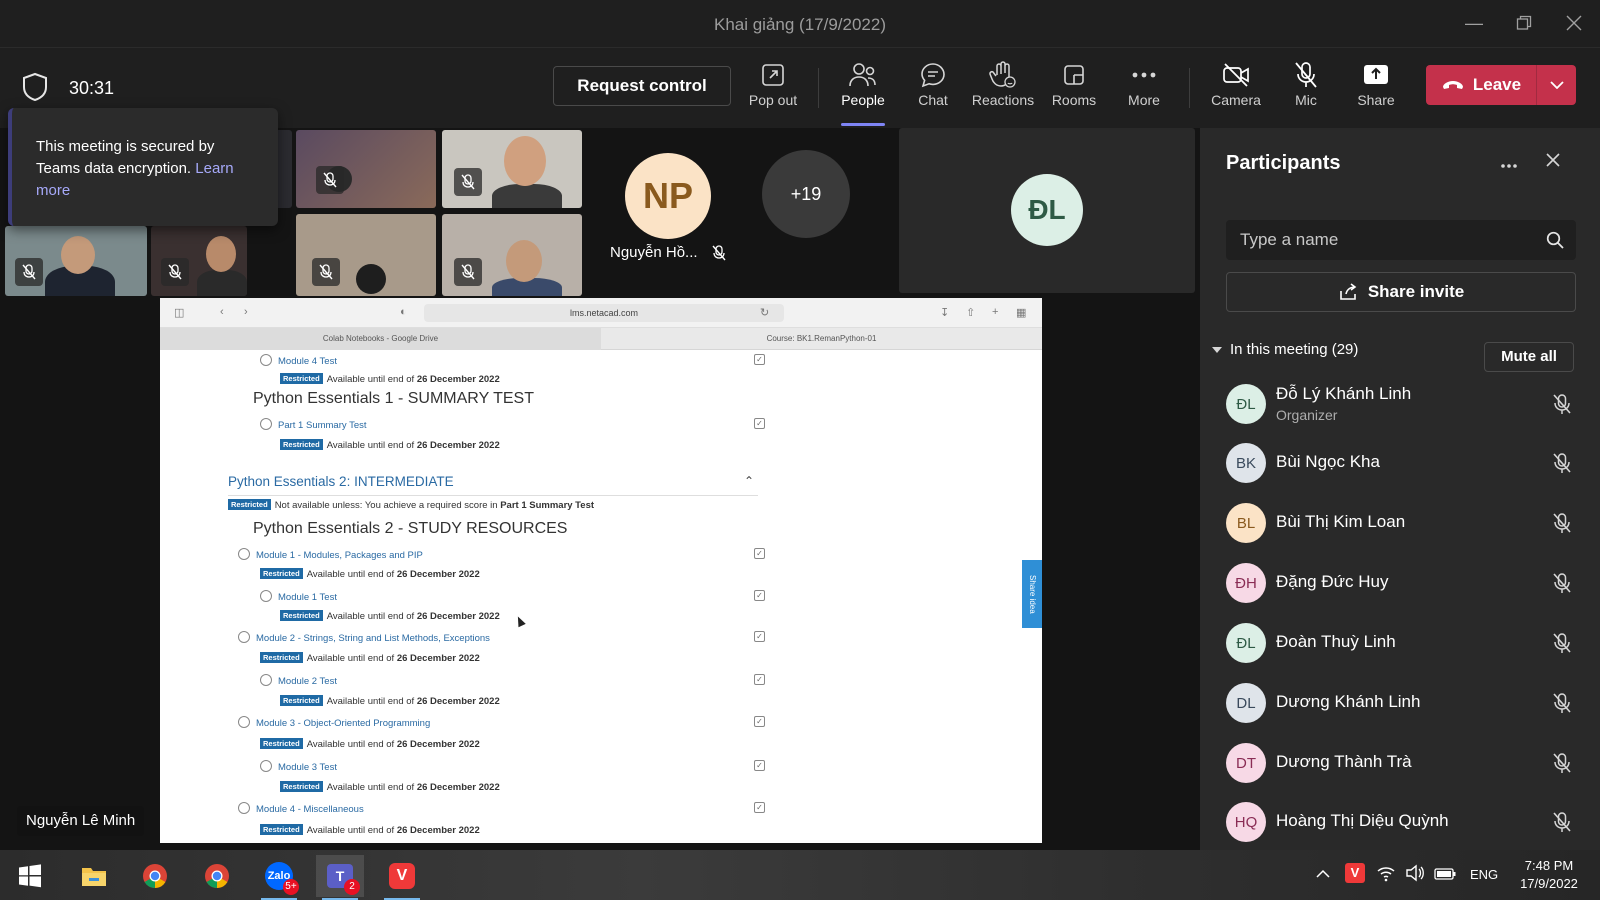 The image size is (1600, 900). Describe the element at coordinates (1401, 643) in the screenshot. I see `participant-row: ĐL Đoàn Thuỳ Linh` at that location.